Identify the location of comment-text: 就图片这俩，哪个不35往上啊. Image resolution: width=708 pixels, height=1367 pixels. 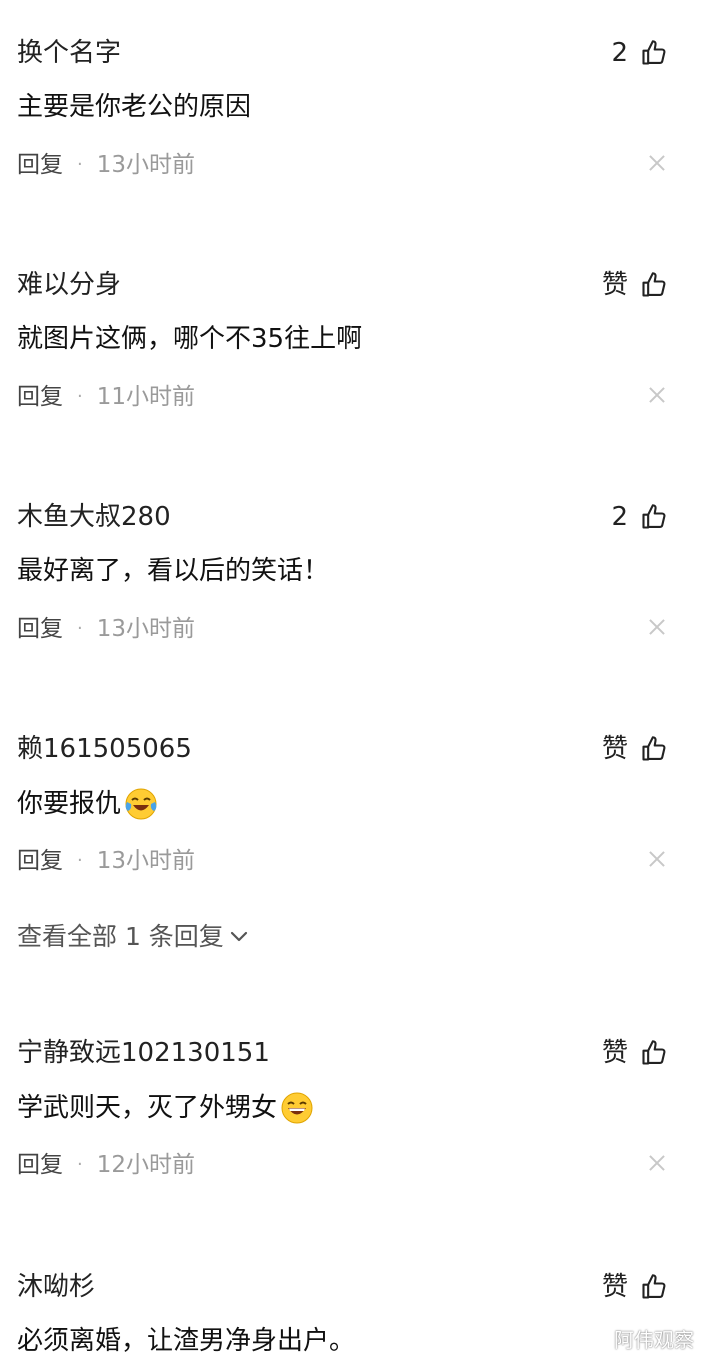
(190, 339).